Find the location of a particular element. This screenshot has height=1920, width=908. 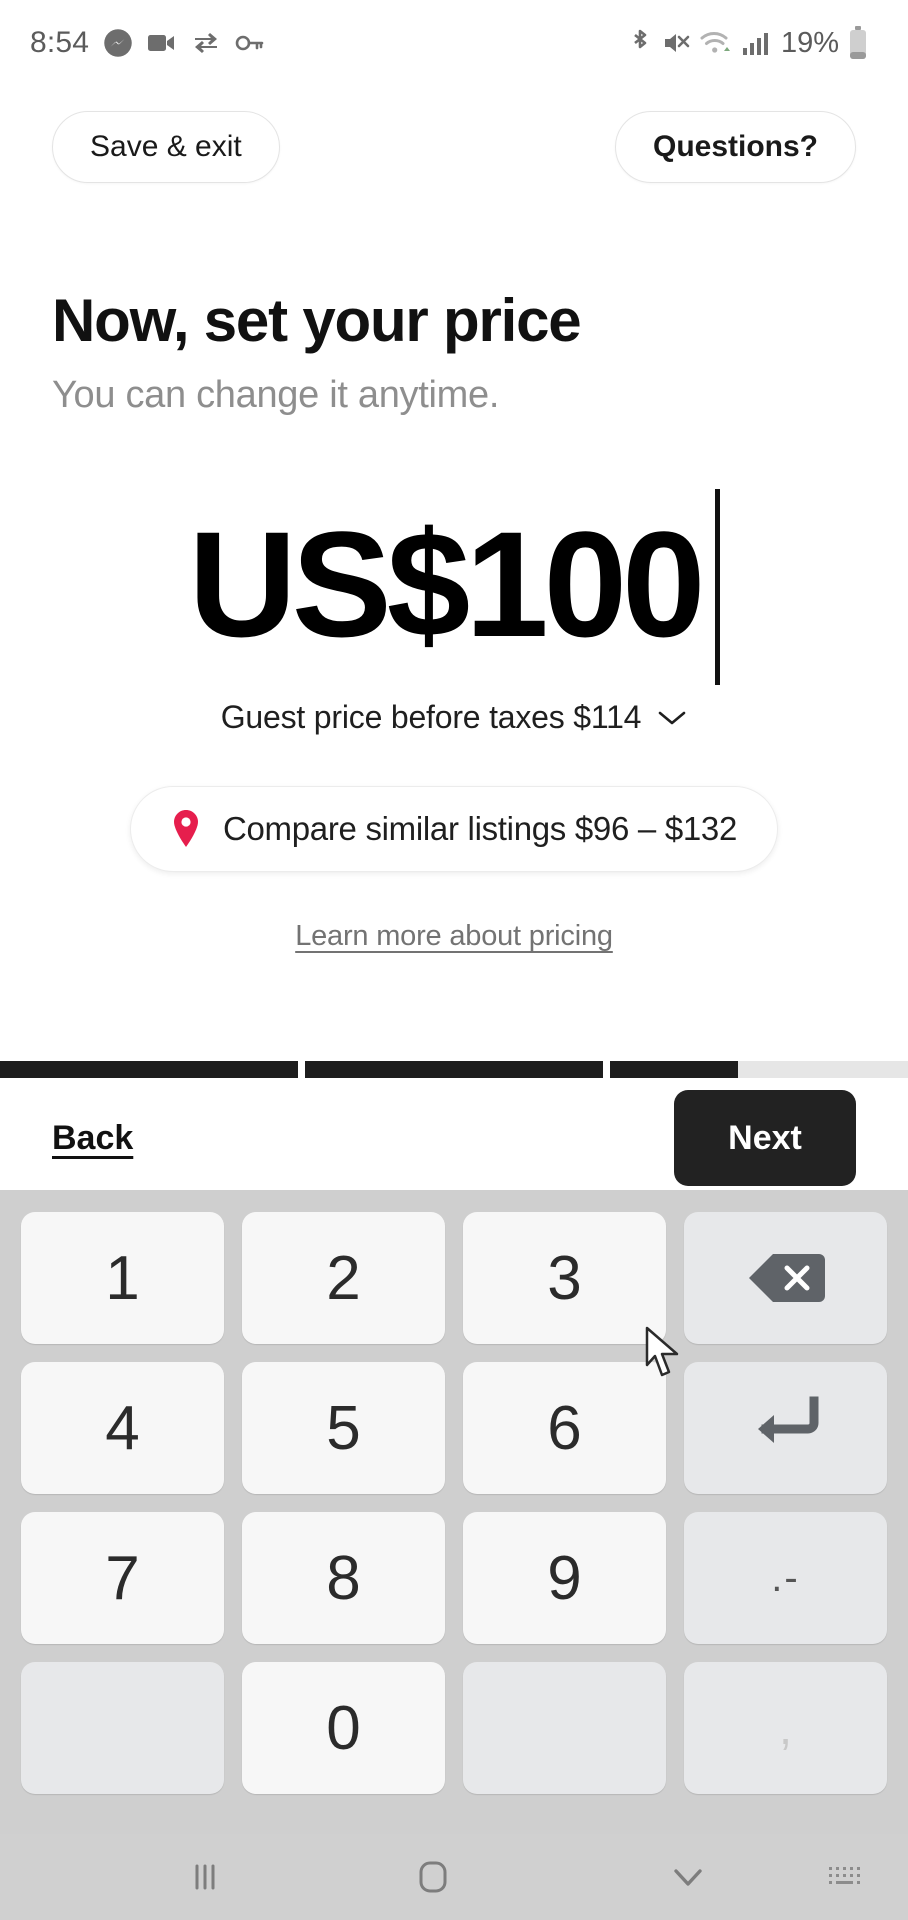

keyboard-row-2: 4 5 6 is located at coordinates (454, 1428).